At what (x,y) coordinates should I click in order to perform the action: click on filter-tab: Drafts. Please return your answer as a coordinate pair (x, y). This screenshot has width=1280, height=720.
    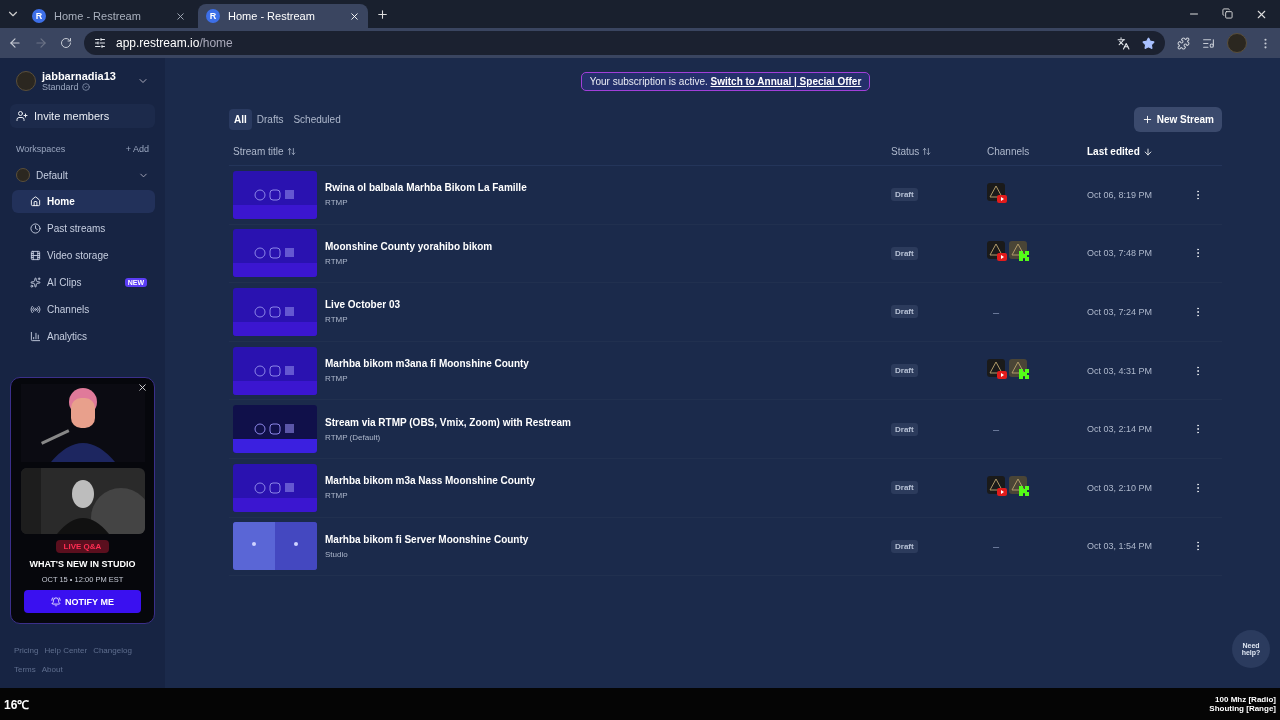
    Looking at the image, I should click on (270, 119).